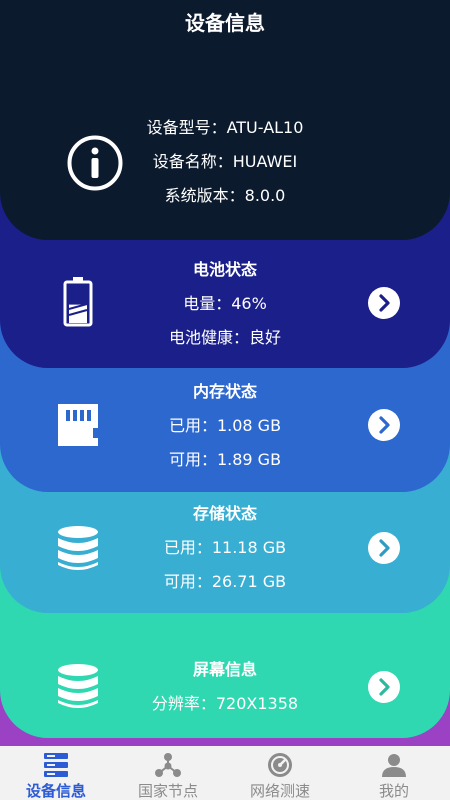 This screenshot has height=800, width=450. I want to click on device-info-icon, so click(56, 765).